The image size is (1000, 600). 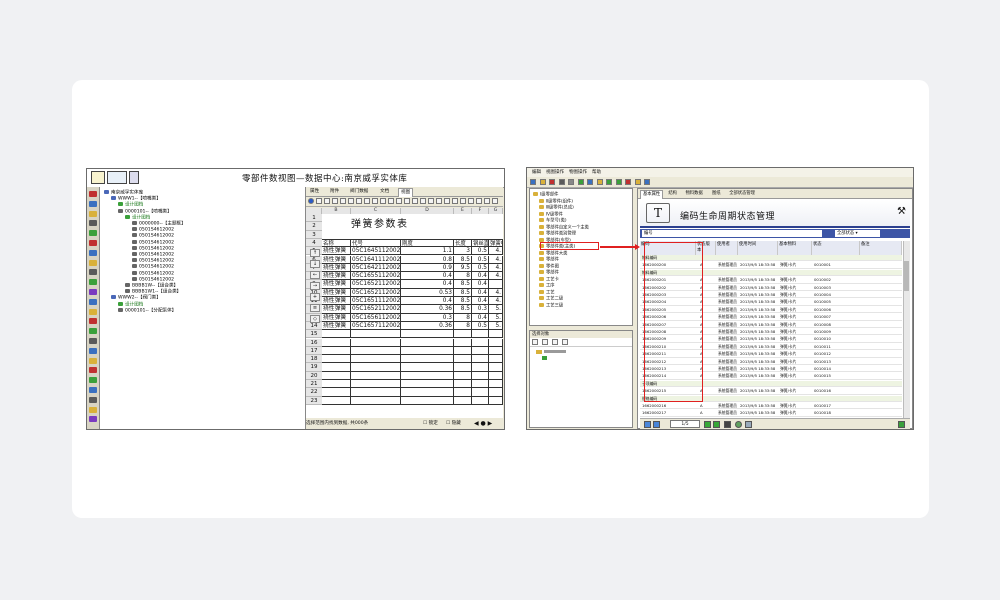 What do you see at coordinates (151, 286) in the screenshot?
I see `tree-node: BBBB1W--【组合类】` at bounding box center [151, 286].